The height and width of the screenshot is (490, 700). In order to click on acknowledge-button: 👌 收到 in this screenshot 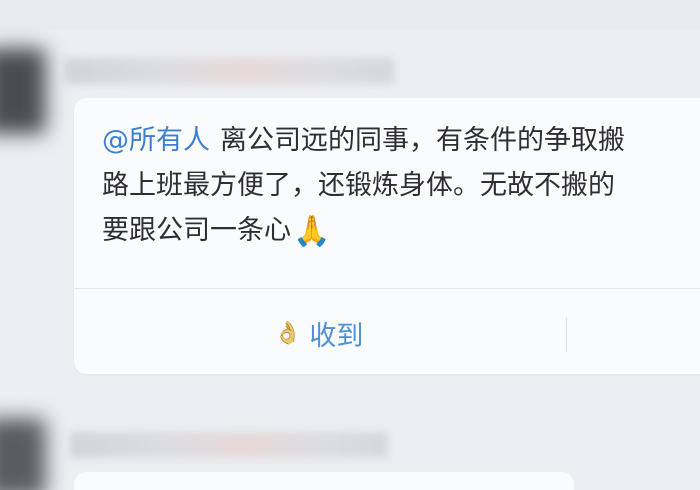, I will do `click(318, 333)`.